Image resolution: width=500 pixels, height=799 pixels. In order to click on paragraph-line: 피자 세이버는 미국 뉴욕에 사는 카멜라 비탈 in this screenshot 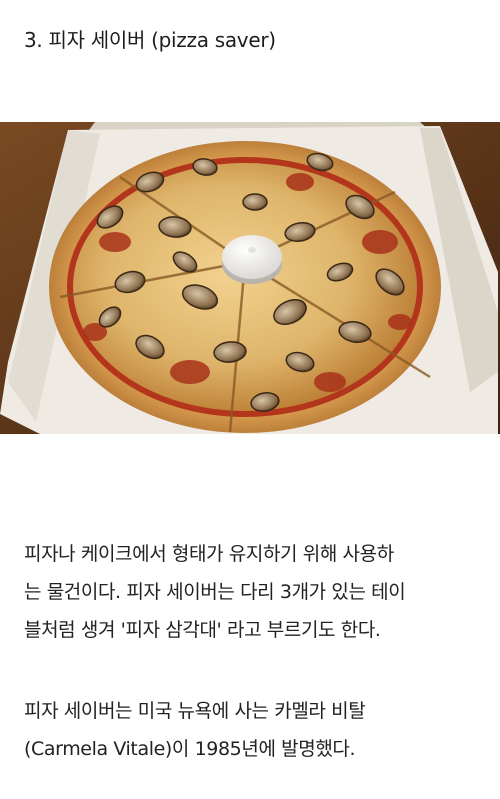, I will do `click(195, 711)`.